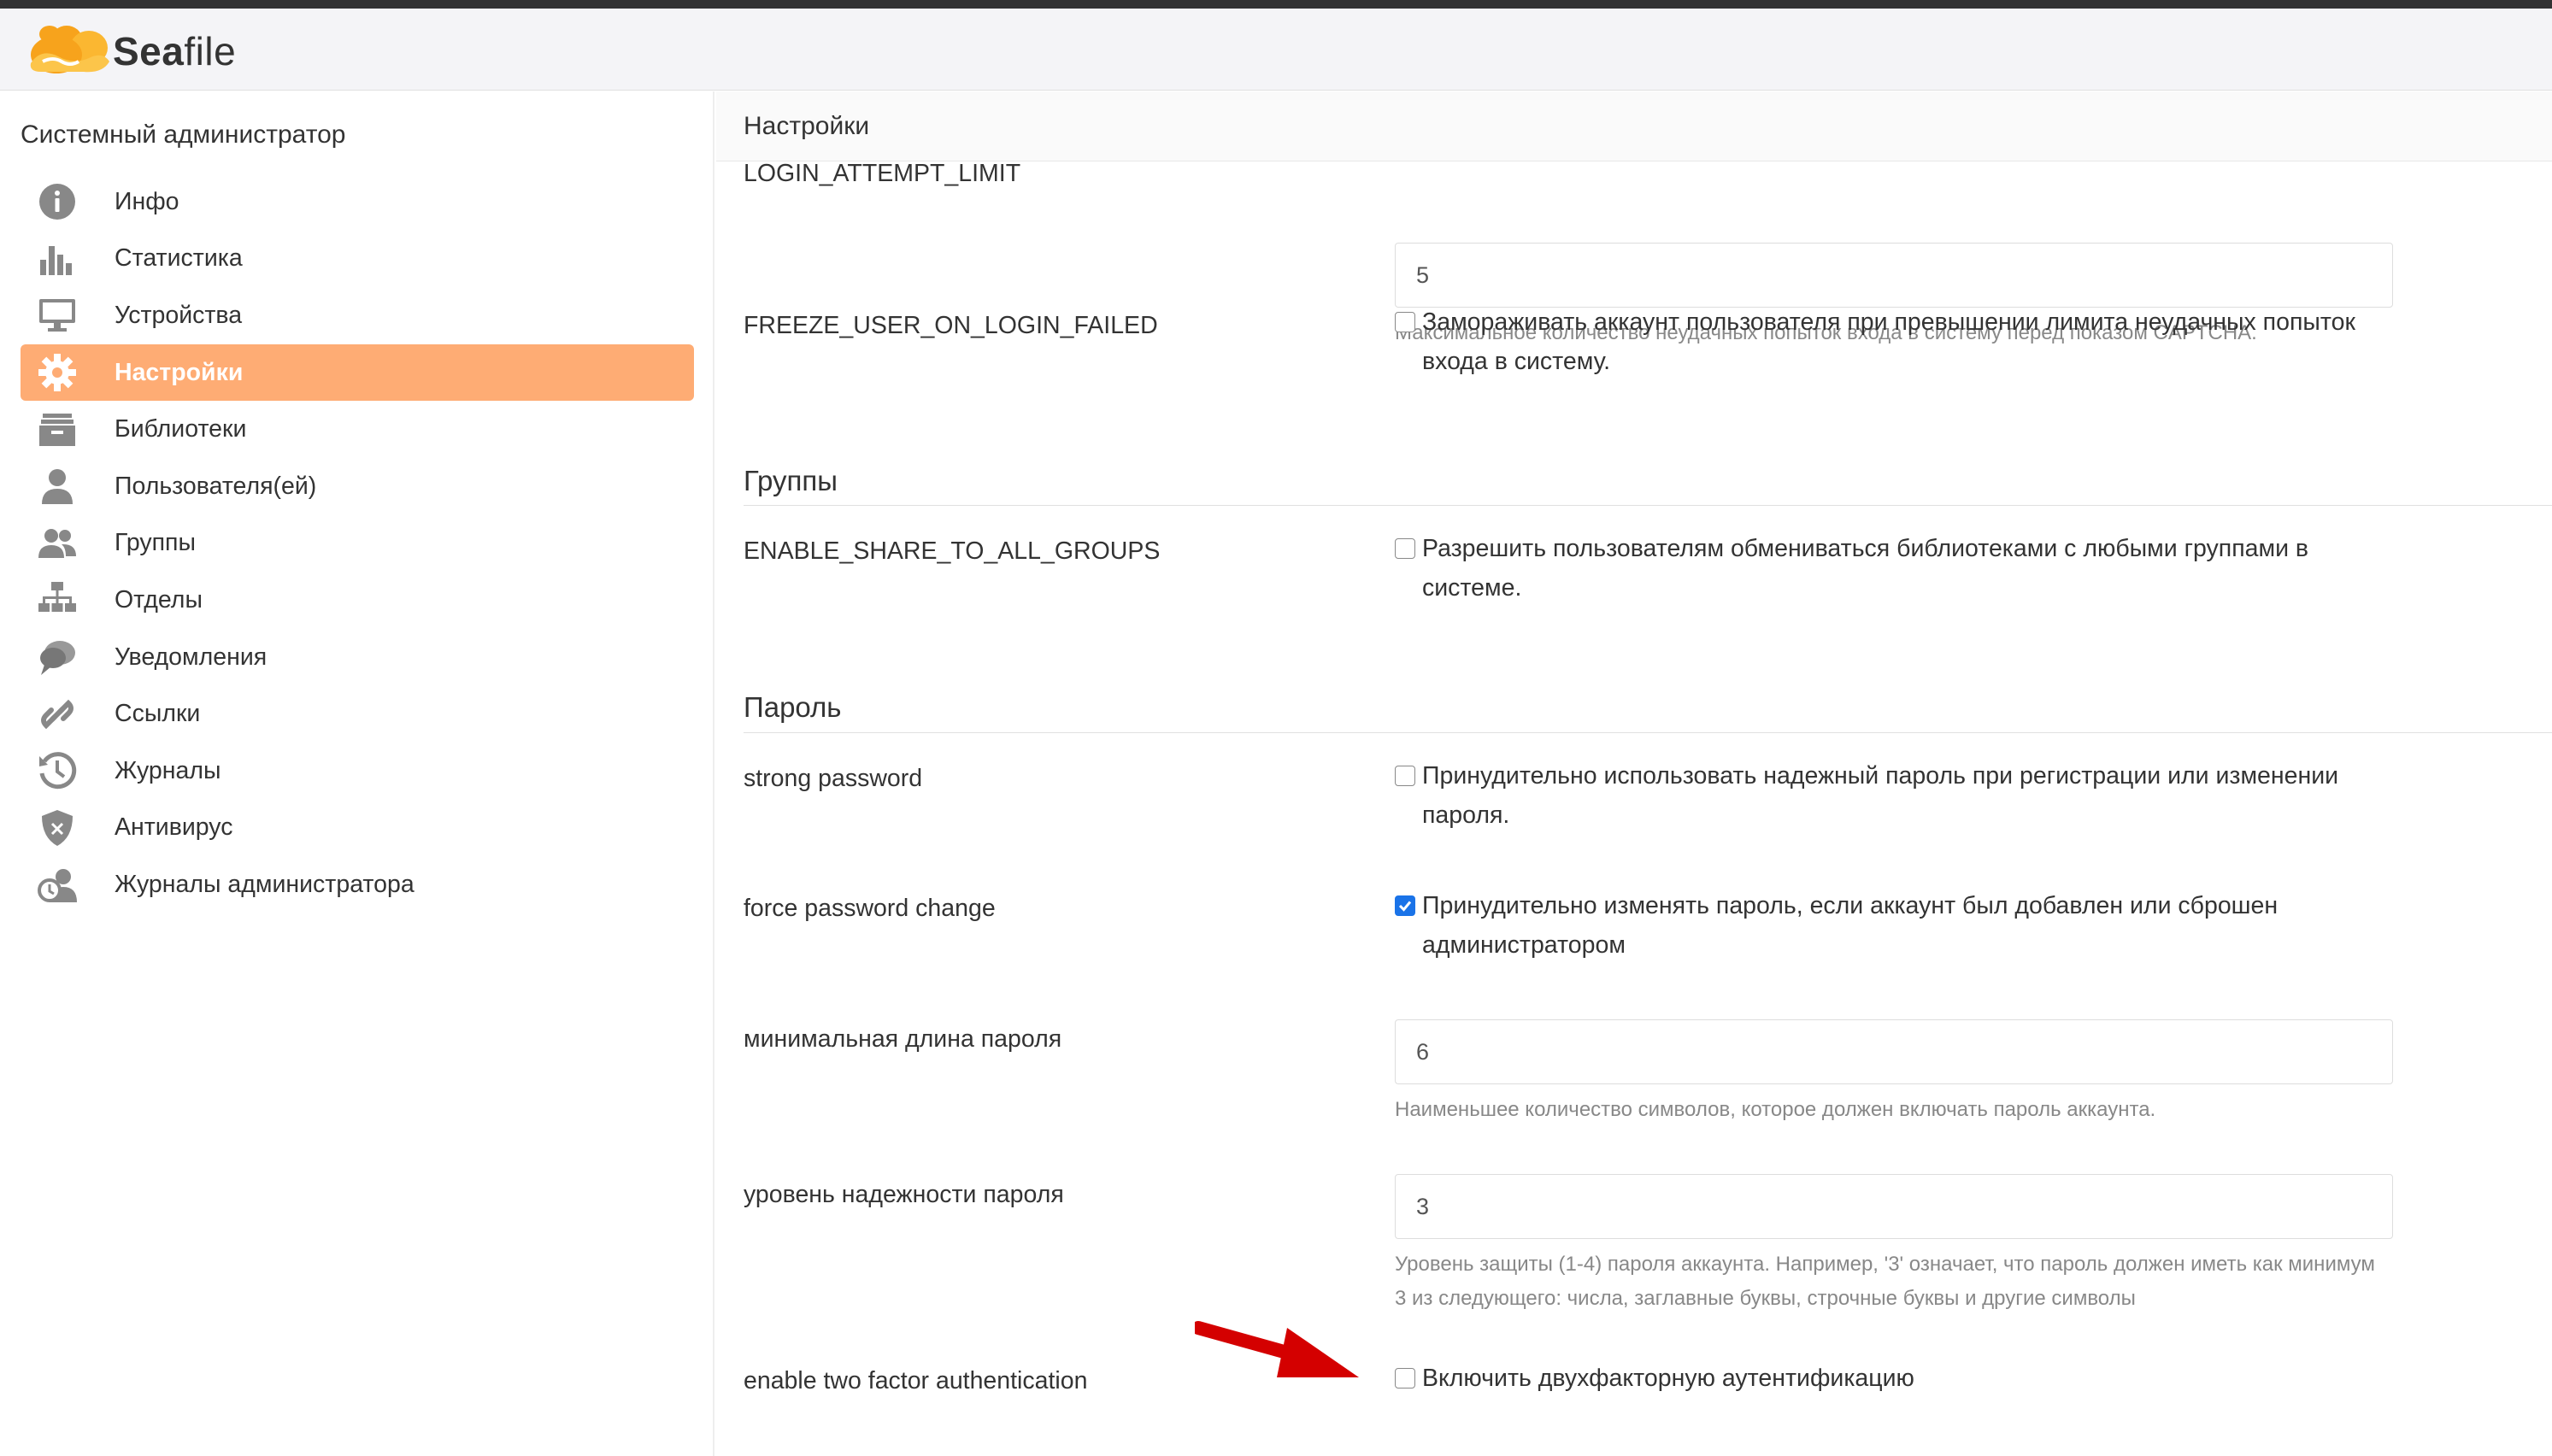 The image size is (2552, 1456). What do you see at coordinates (147, 201) in the screenshot?
I see `sidebar-item-label: Инфо` at bounding box center [147, 201].